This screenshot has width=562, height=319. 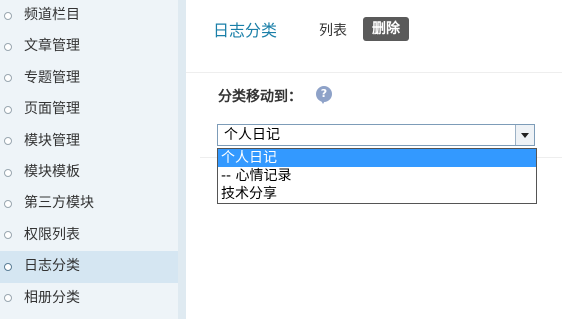 What do you see at coordinates (89, 172) in the screenshot?
I see `sidebar-item-module-templates: 模块模板` at bounding box center [89, 172].